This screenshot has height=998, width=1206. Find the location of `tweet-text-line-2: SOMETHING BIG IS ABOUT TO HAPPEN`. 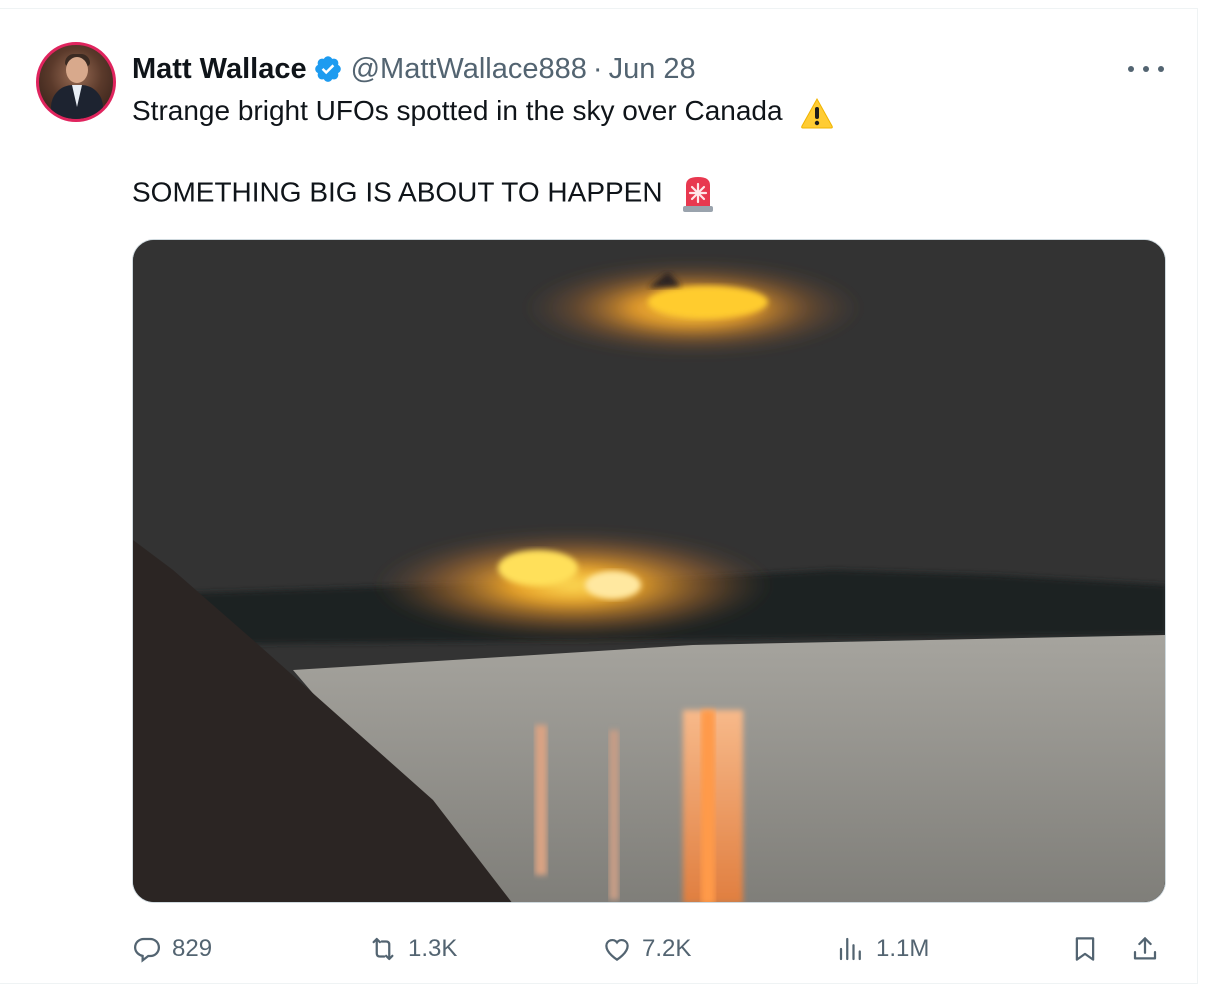

tweet-text-line-2: SOMETHING BIG IS ABOUT TO HAPPEN is located at coordinates (424, 194).